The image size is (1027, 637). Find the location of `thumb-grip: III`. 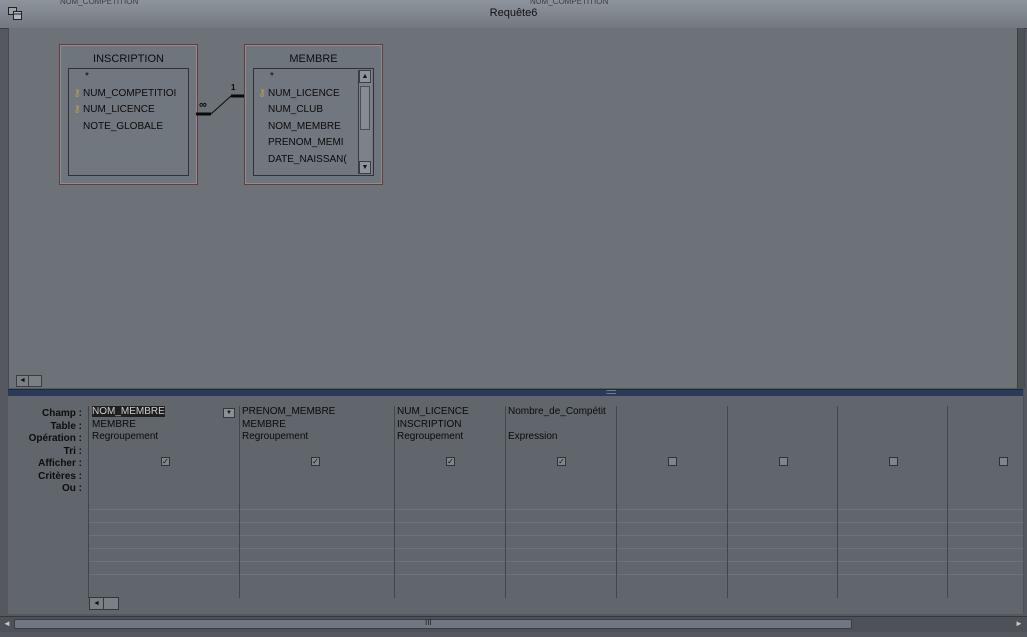

thumb-grip: III is located at coordinates (428, 622).